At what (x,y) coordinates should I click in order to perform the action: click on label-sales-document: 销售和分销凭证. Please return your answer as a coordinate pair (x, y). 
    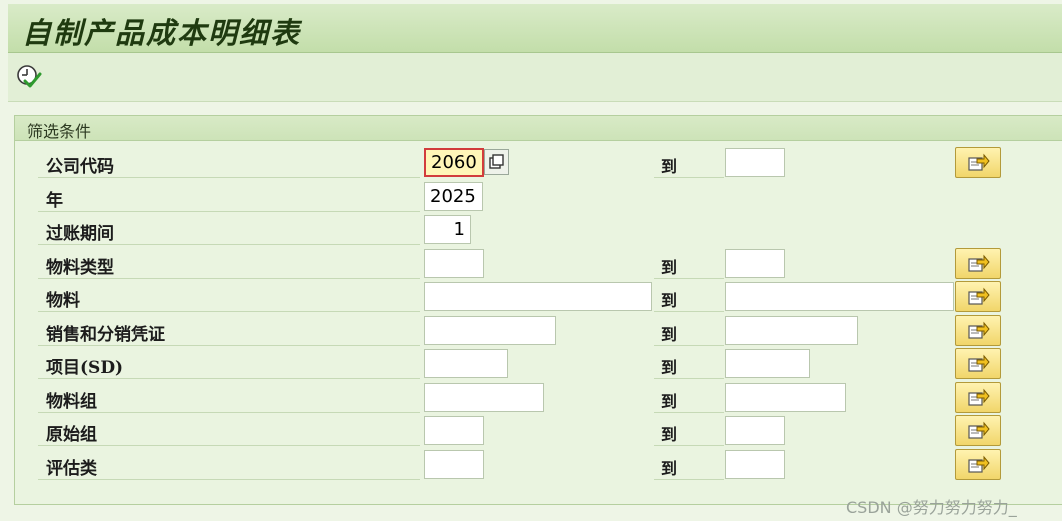
    Looking at the image, I should click on (105, 335).